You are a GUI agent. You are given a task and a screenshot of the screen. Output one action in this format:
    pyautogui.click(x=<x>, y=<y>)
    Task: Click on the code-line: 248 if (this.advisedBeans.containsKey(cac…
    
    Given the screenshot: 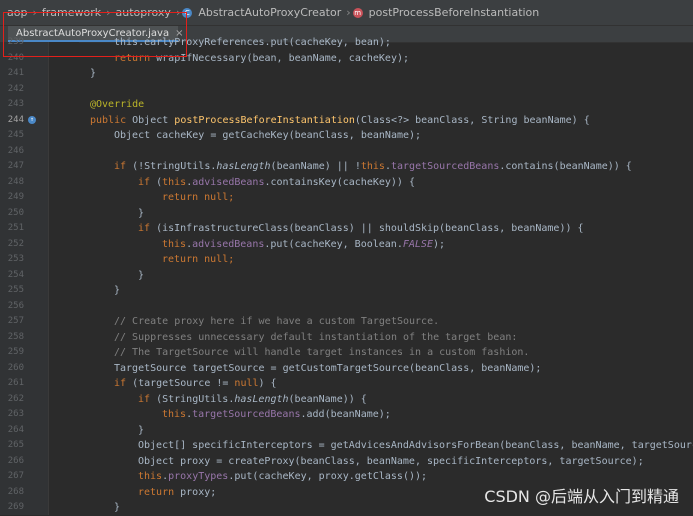 What is the action you would take?
    pyautogui.click(x=346, y=183)
    